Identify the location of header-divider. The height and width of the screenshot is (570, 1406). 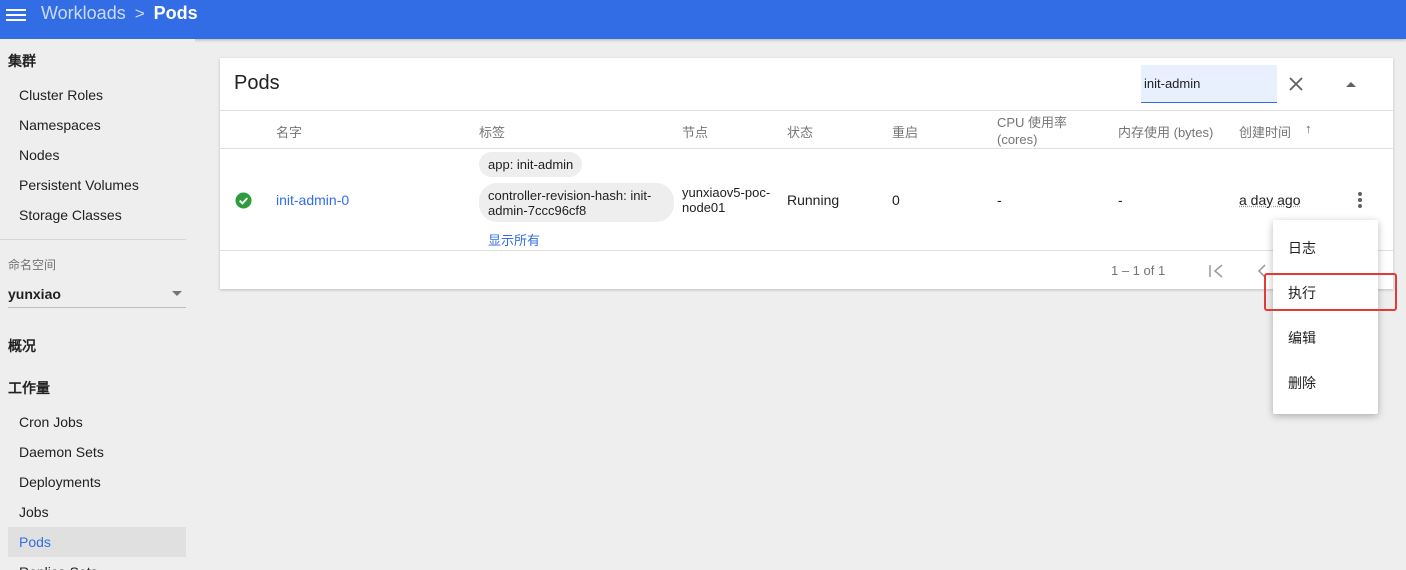
(806, 110).